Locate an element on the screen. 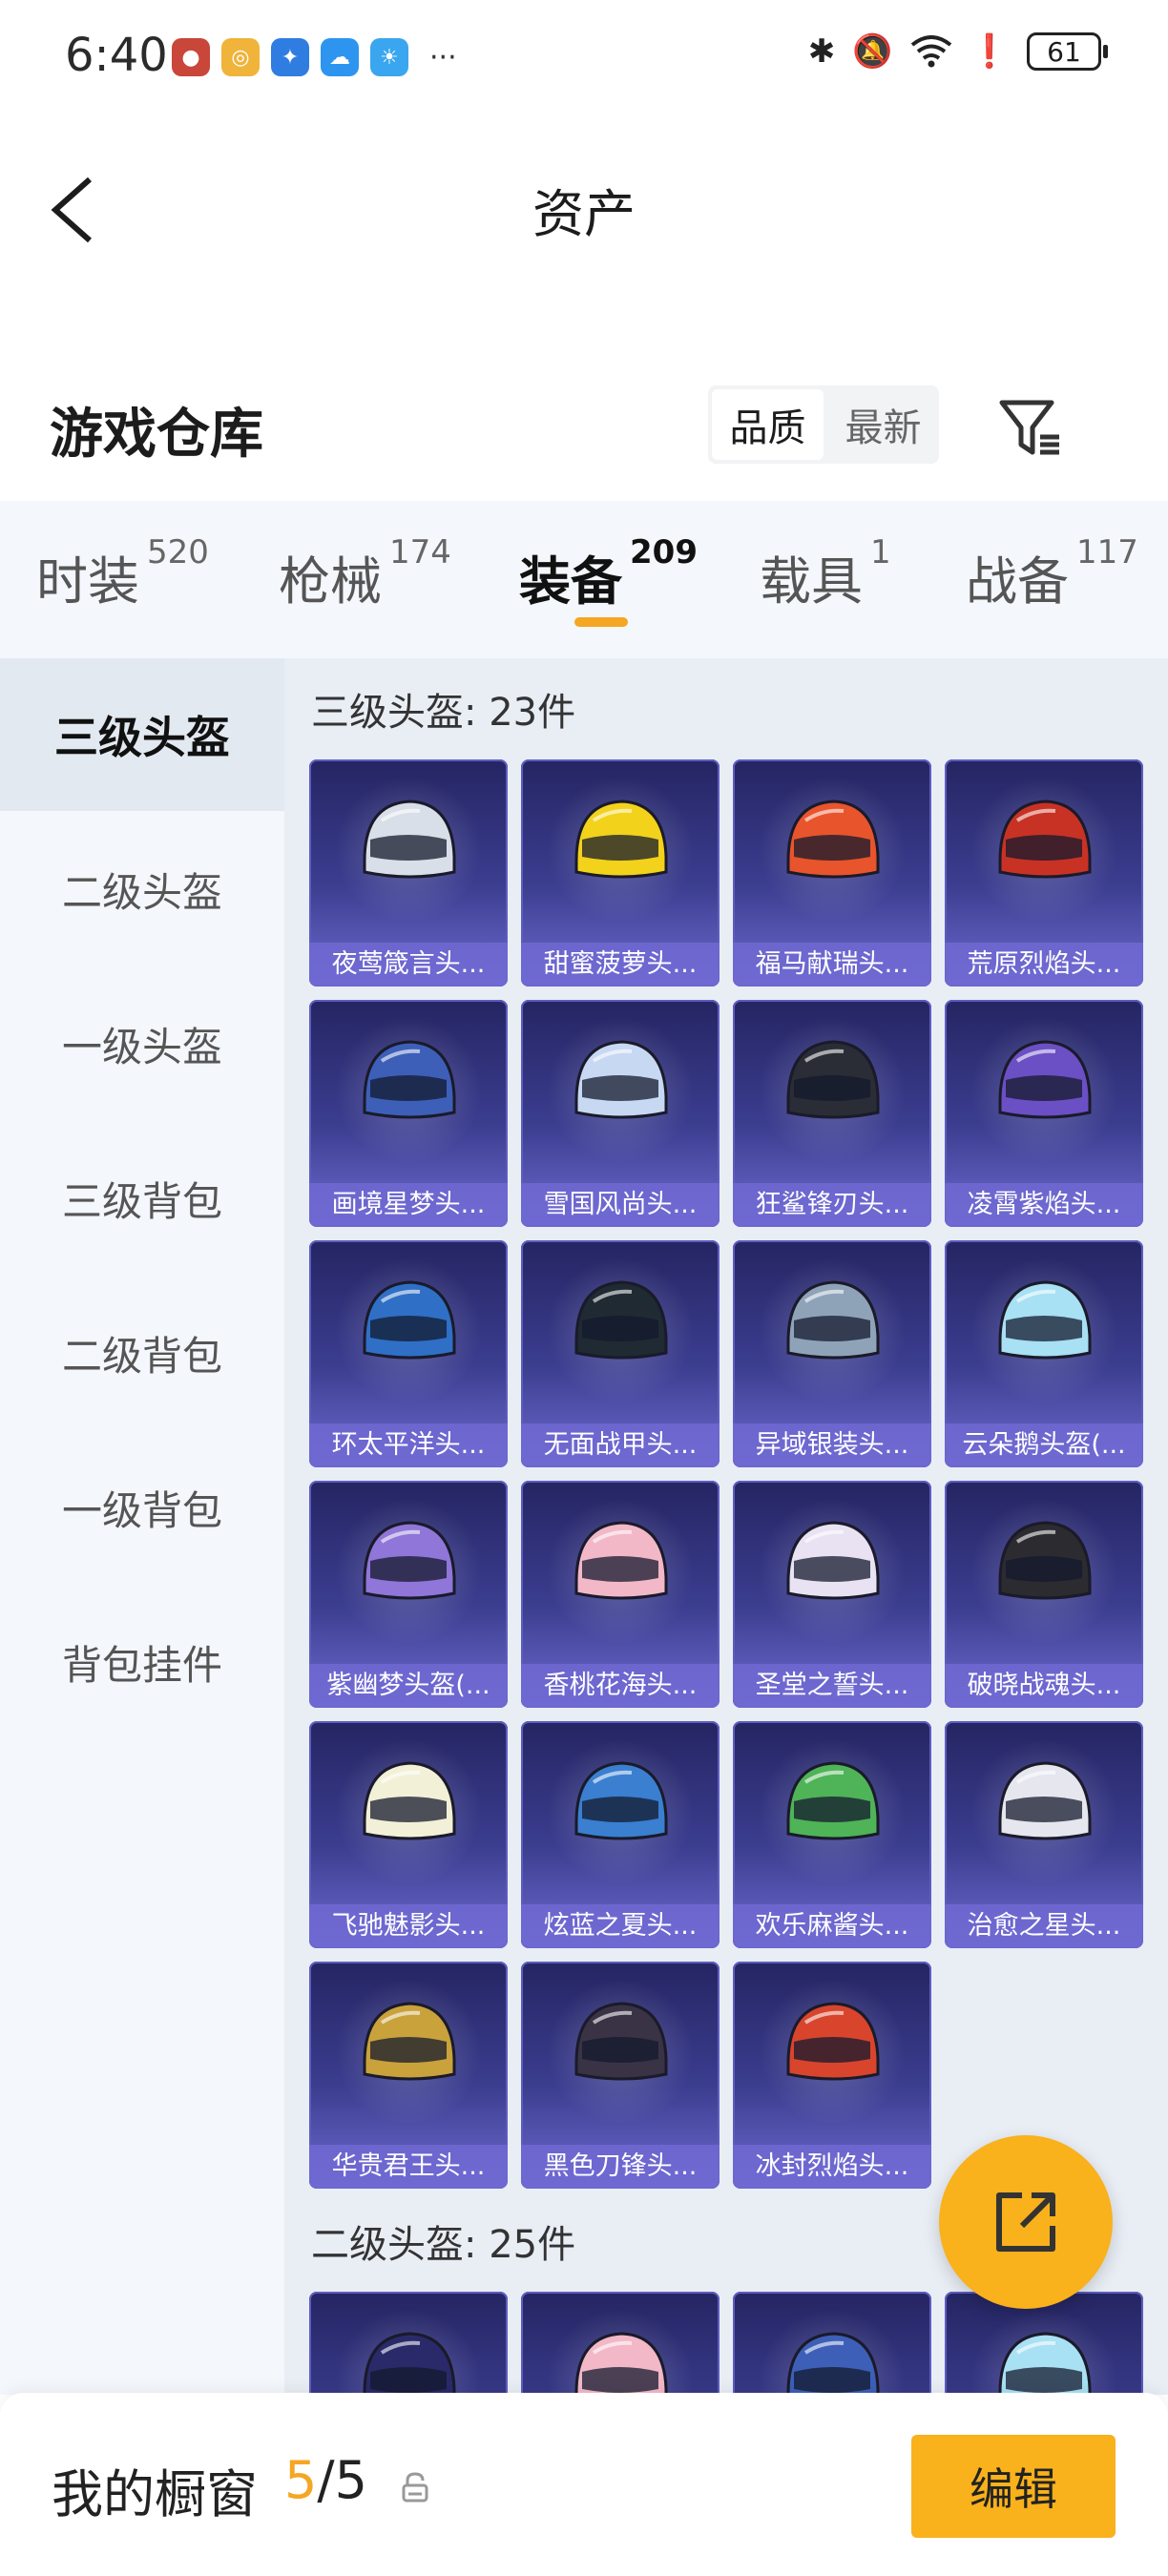  sidebar-item-level2-backpack: 二级背包 is located at coordinates (142, 1353).